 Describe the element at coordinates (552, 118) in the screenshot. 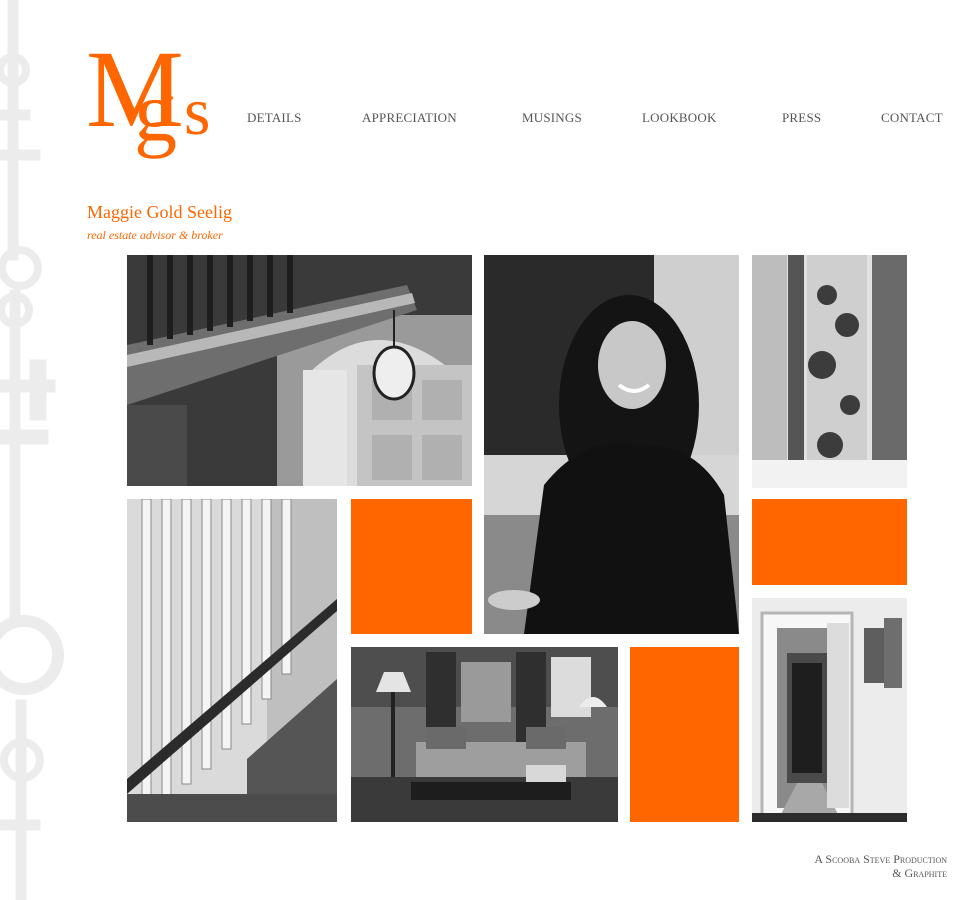

I see `nav-musings: MUSINGS` at that location.